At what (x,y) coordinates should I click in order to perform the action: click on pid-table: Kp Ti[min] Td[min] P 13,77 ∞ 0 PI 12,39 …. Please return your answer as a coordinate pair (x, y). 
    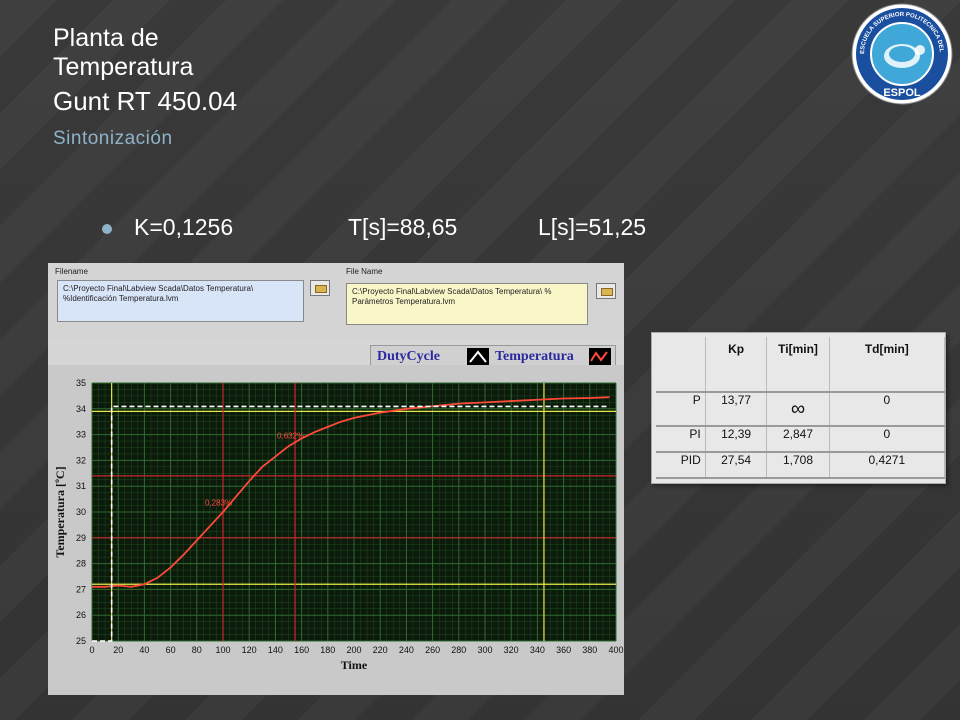
    Looking at the image, I should click on (798, 408).